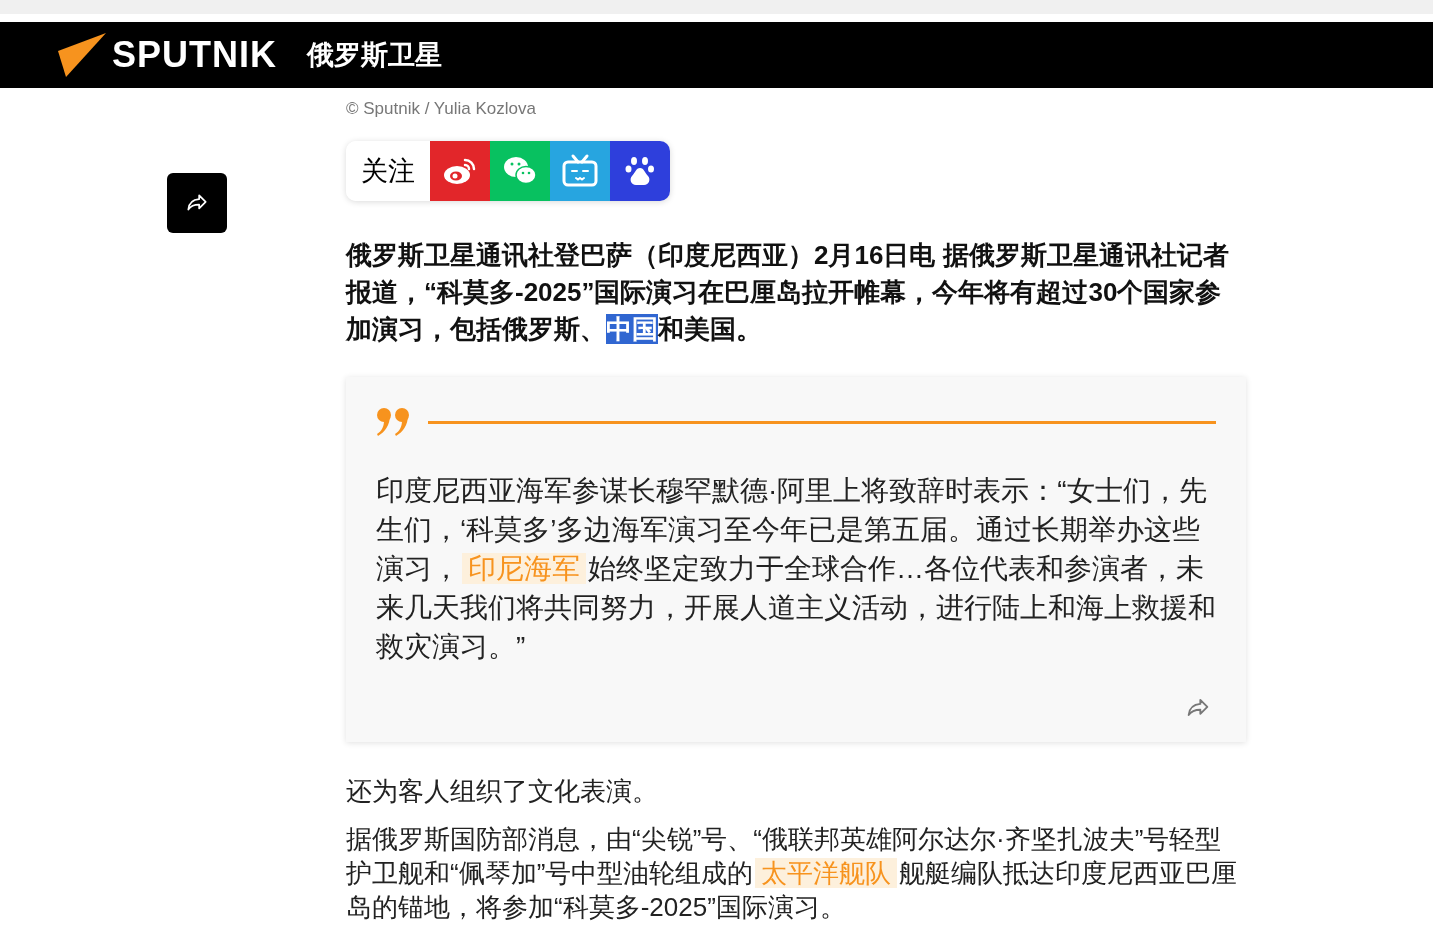  What do you see at coordinates (374, 55) in the screenshot?
I see `header-title: 俄罗斯卫星` at bounding box center [374, 55].